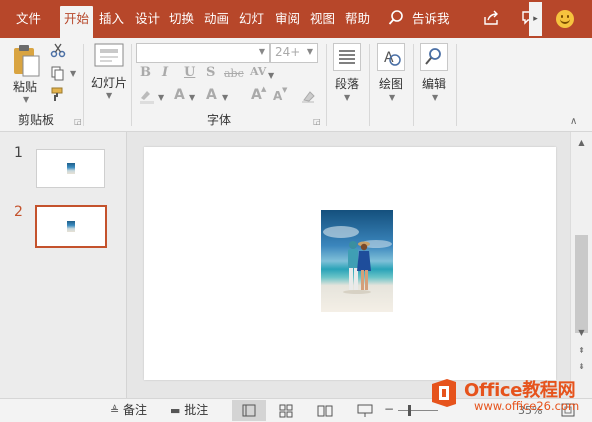 The image size is (592, 422). I want to click on change-case-button: A, so click(211, 95).